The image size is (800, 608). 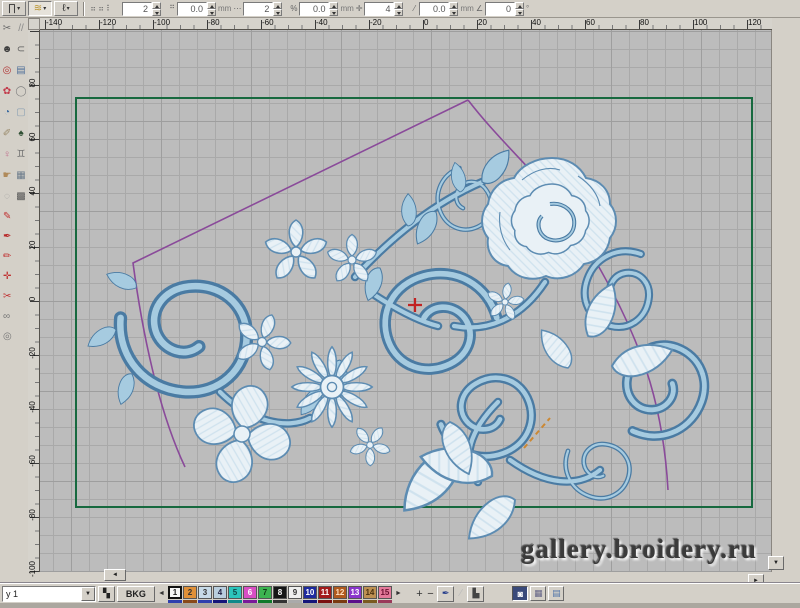 I want to click on remove-color-button: −, so click(x=430, y=594).